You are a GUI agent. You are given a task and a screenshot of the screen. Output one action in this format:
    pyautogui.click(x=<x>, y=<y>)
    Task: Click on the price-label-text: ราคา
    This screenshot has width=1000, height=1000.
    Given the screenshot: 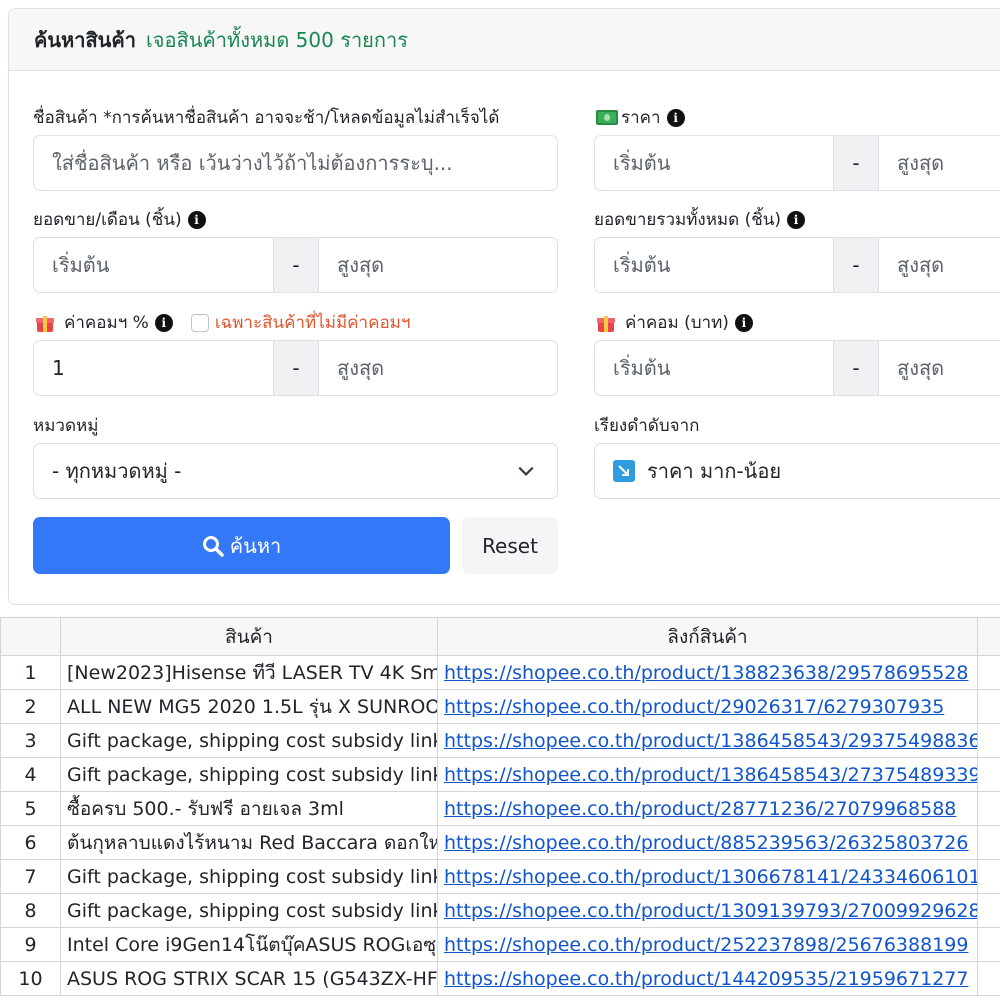 What is the action you would take?
    pyautogui.click(x=641, y=118)
    